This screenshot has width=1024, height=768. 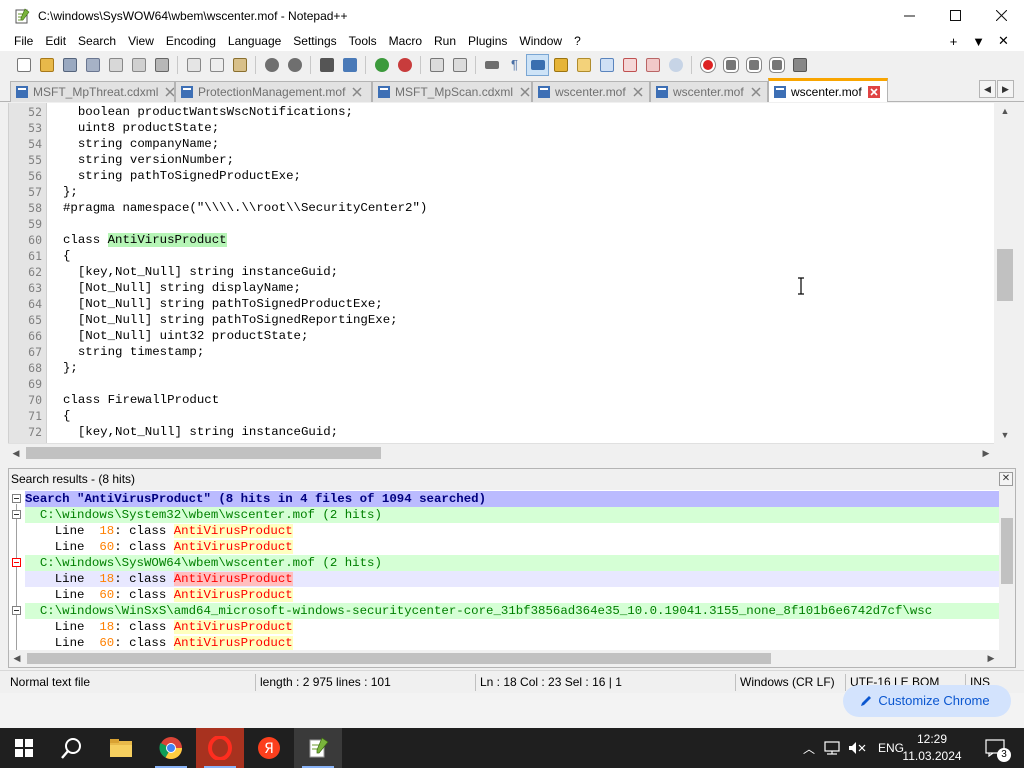 What do you see at coordinates (69, 65) in the screenshot?
I see `save-button` at bounding box center [69, 65].